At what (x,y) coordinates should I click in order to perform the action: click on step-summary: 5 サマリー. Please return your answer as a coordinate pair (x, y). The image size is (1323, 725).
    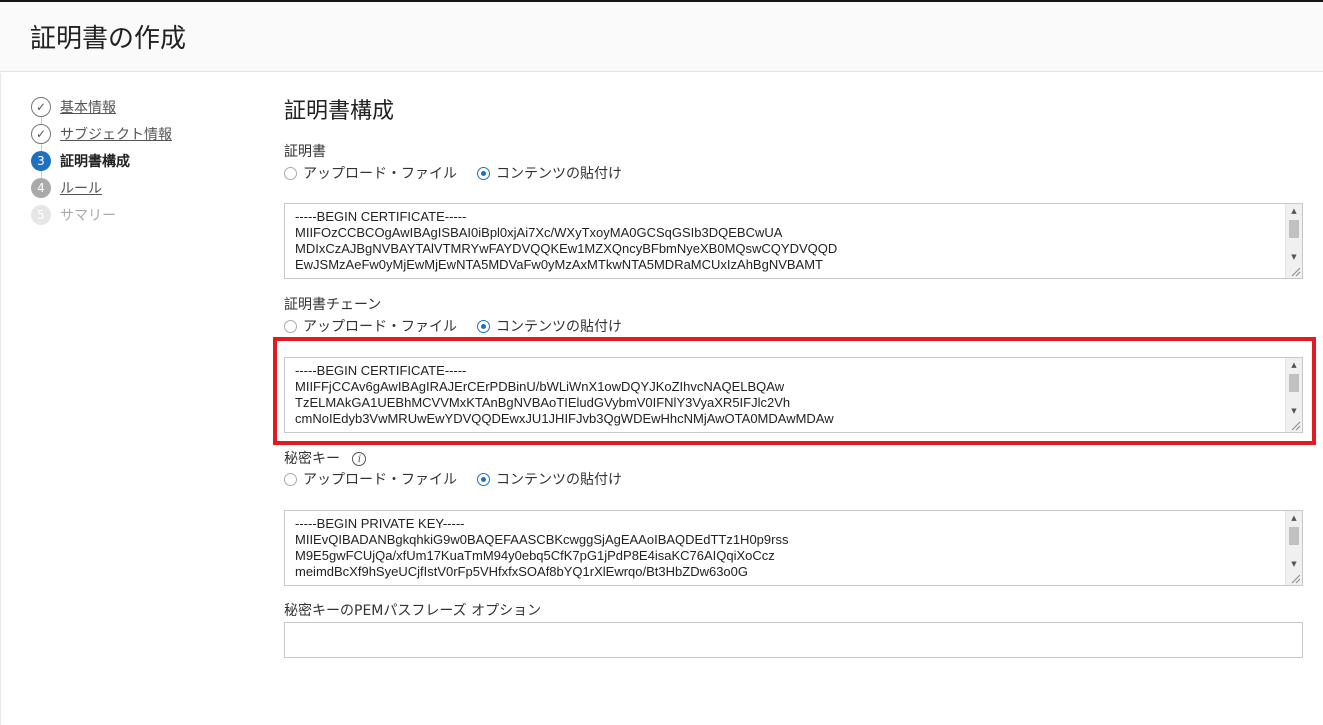
    Looking at the image, I should click on (101, 214).